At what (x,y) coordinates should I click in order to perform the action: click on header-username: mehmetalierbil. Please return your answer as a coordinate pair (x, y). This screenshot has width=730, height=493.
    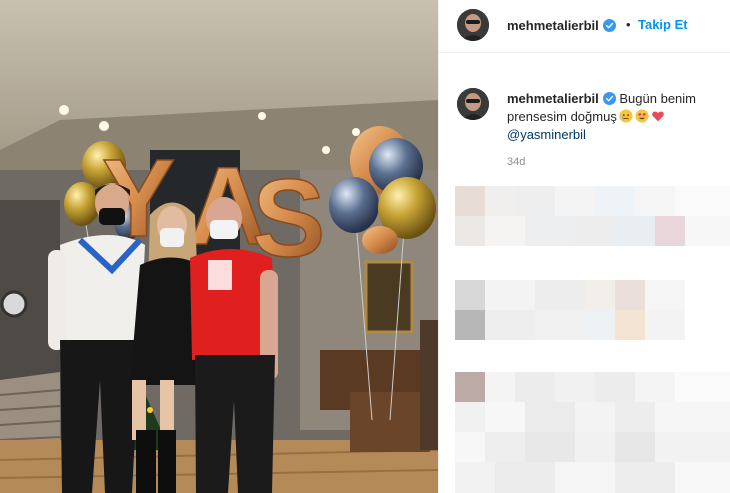
    Looking at the image, I should click on (553, 25).